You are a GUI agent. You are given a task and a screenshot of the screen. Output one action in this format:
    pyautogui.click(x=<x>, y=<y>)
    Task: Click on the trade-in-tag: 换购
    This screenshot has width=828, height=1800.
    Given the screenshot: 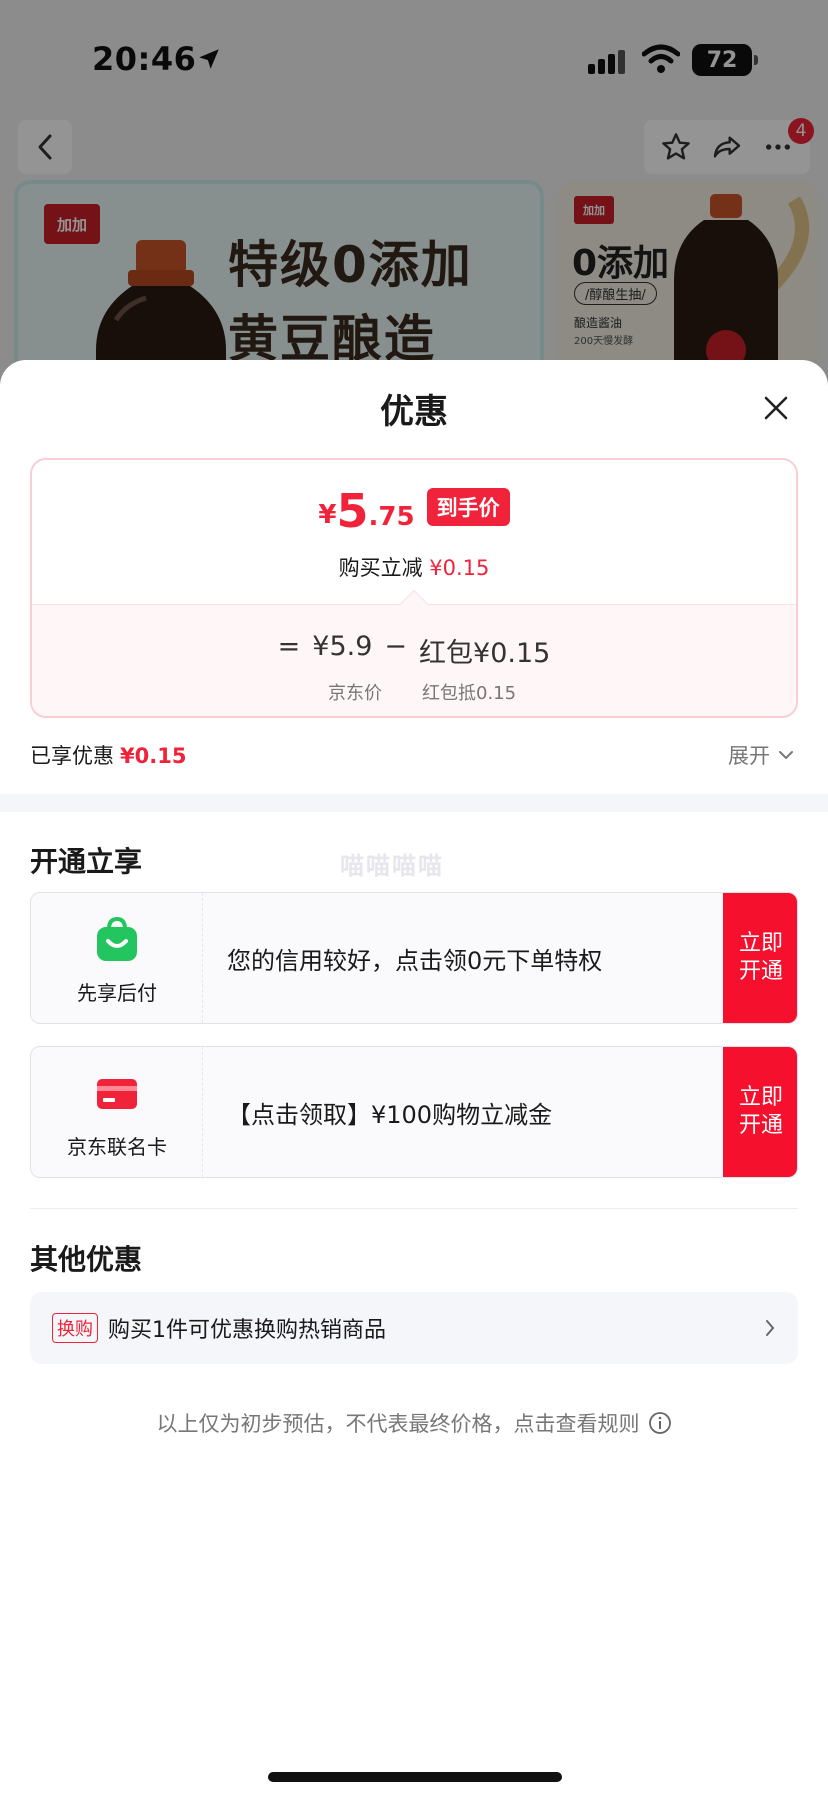 What is the action you would take?
    pyautogui.click(x=75, y=1328)
    